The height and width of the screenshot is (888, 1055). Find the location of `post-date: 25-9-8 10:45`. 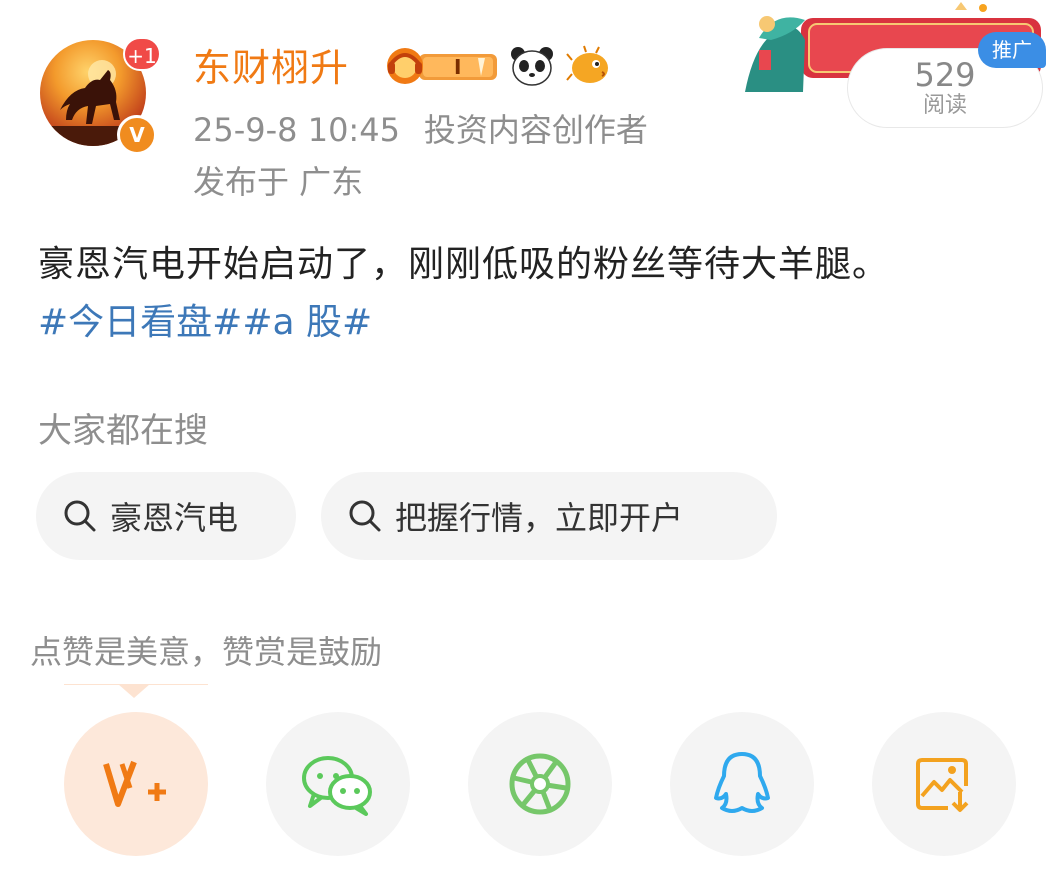

post-date: 25-9-8 10:45 is located at coordinates (296, 130).